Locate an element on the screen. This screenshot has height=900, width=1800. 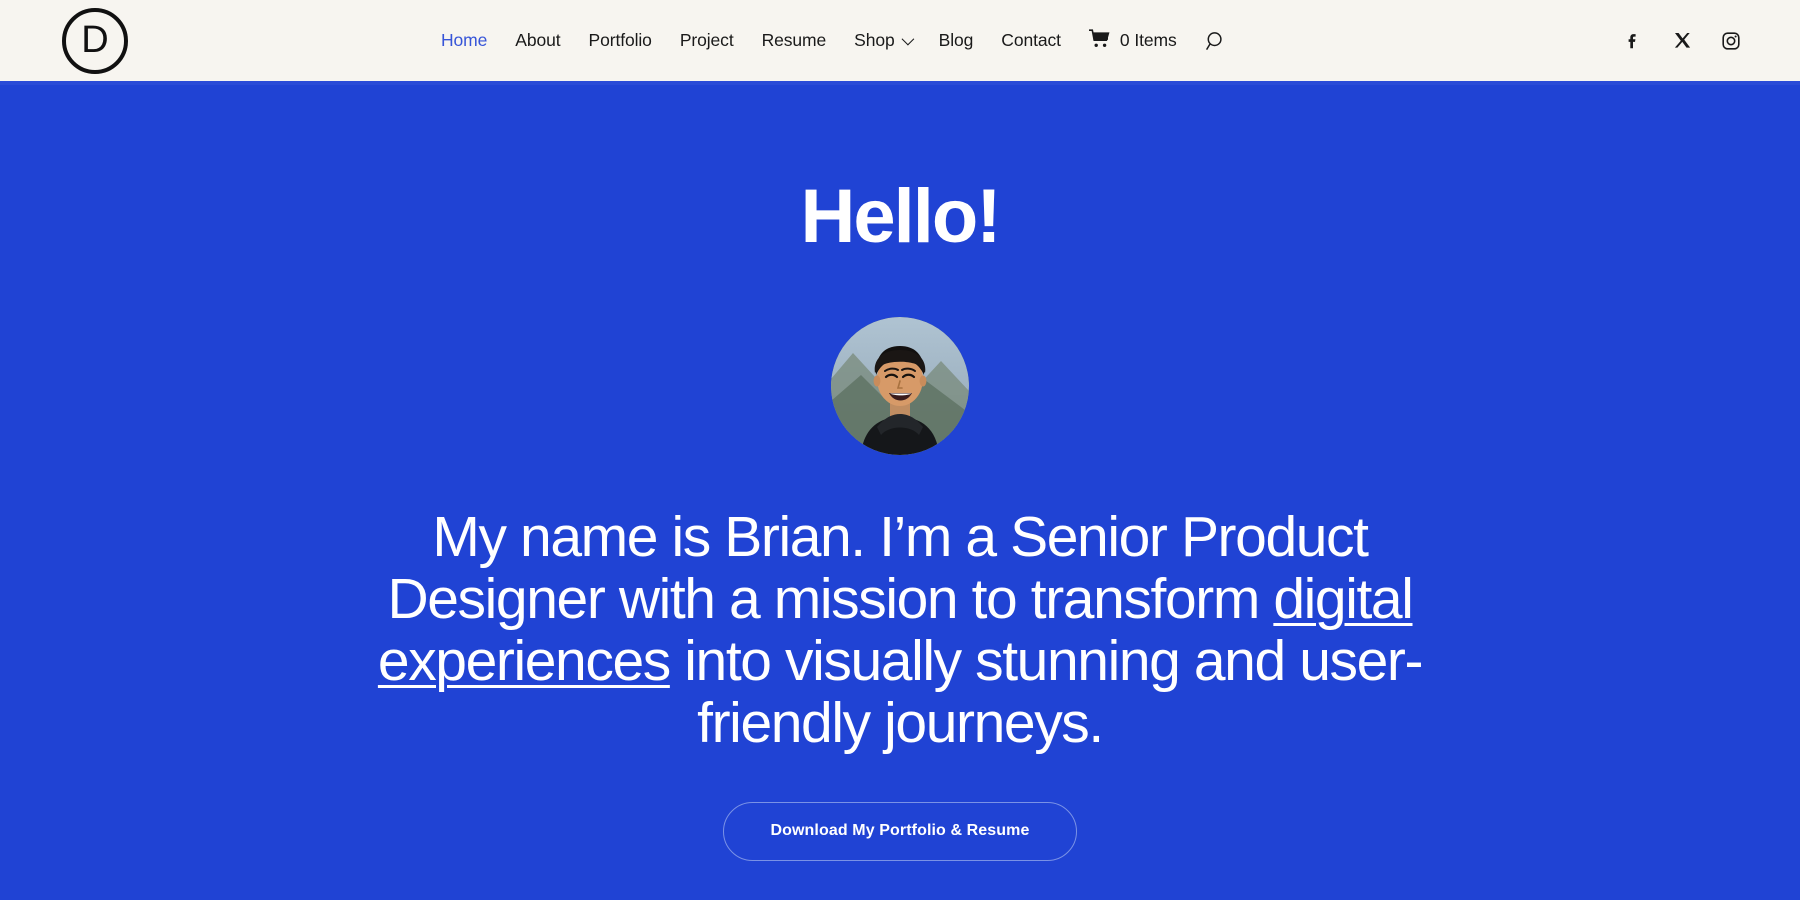
page-title: Hello! is located at coordinates (900, 216).